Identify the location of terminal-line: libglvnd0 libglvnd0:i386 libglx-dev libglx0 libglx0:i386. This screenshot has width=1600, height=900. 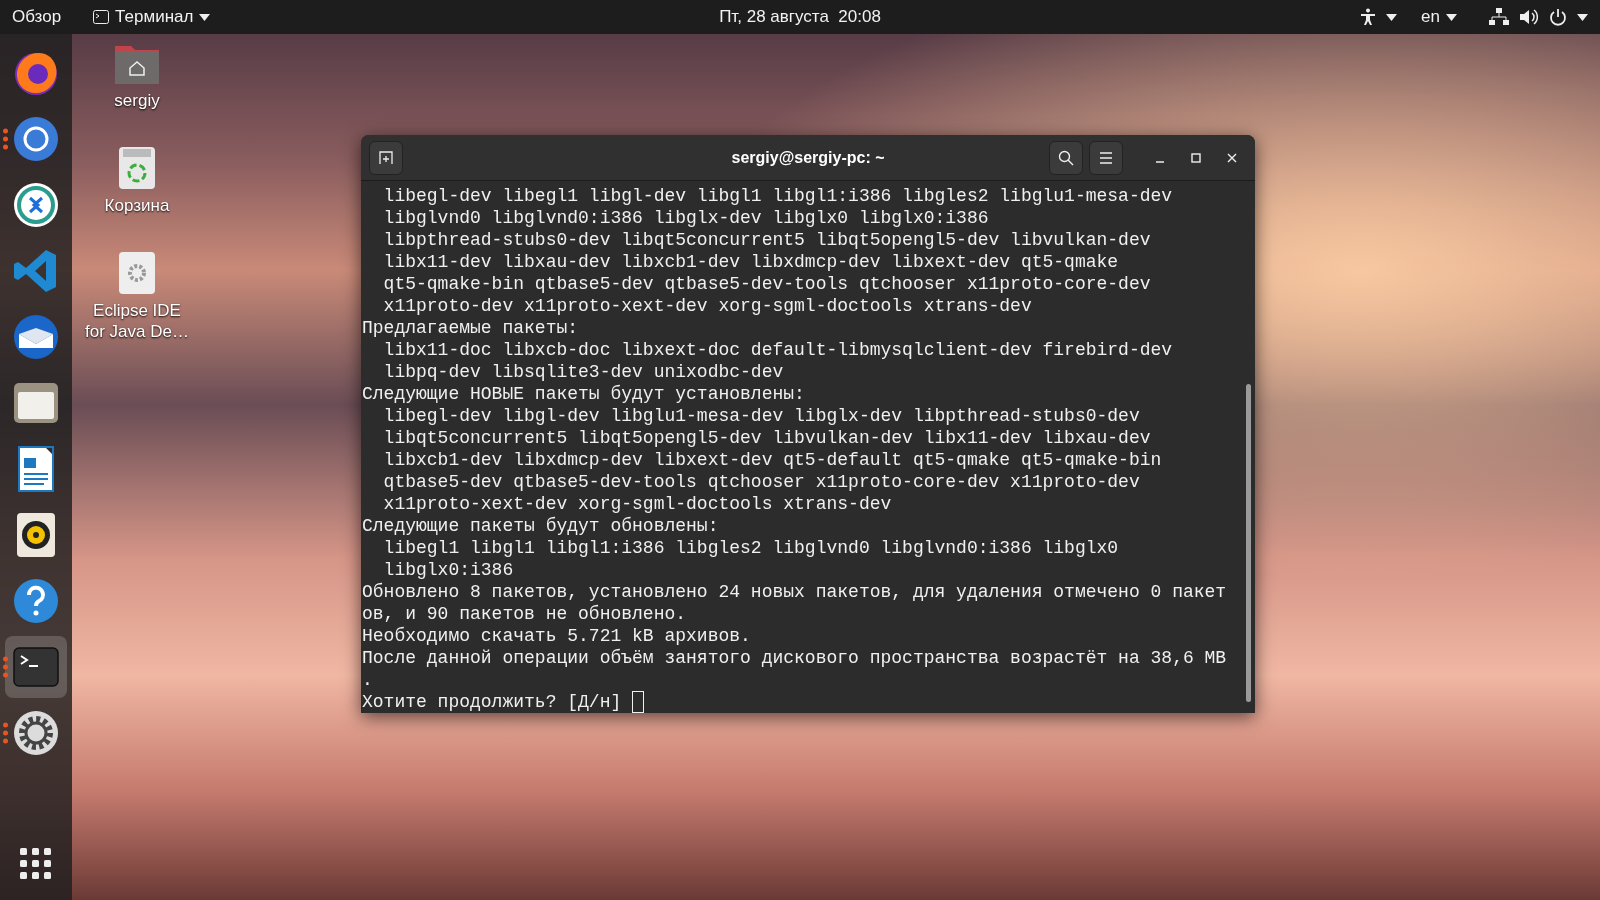
(686, 218).